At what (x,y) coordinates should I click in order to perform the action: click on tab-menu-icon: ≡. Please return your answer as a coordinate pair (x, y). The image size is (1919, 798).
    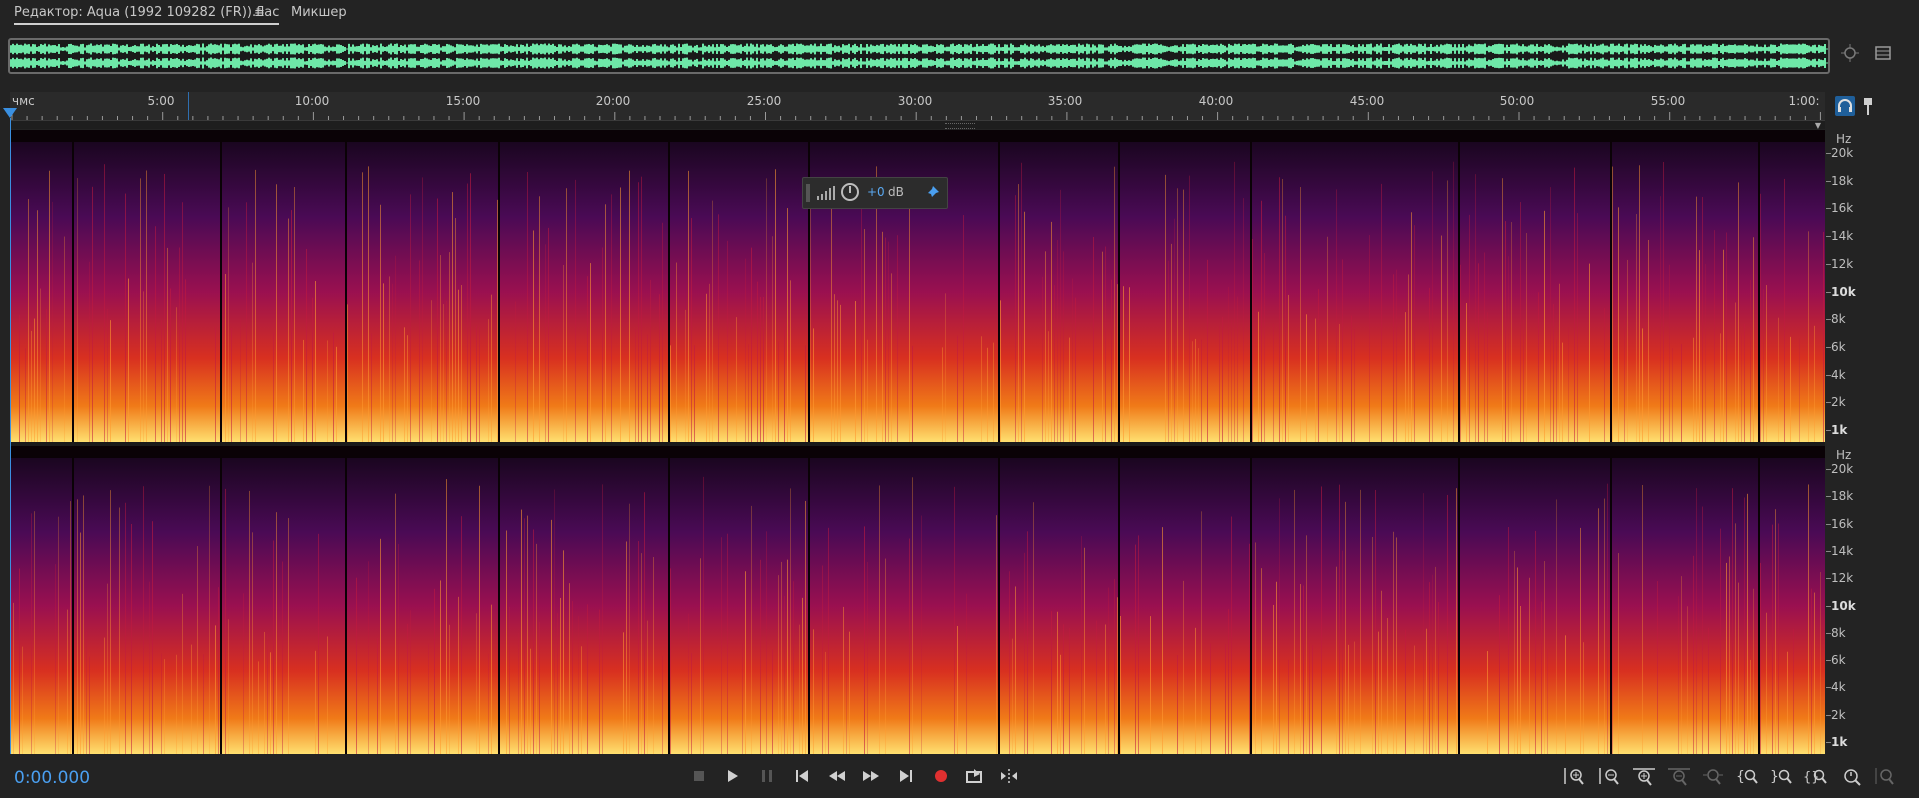
    Looking at the image, I should click on (259, 13).